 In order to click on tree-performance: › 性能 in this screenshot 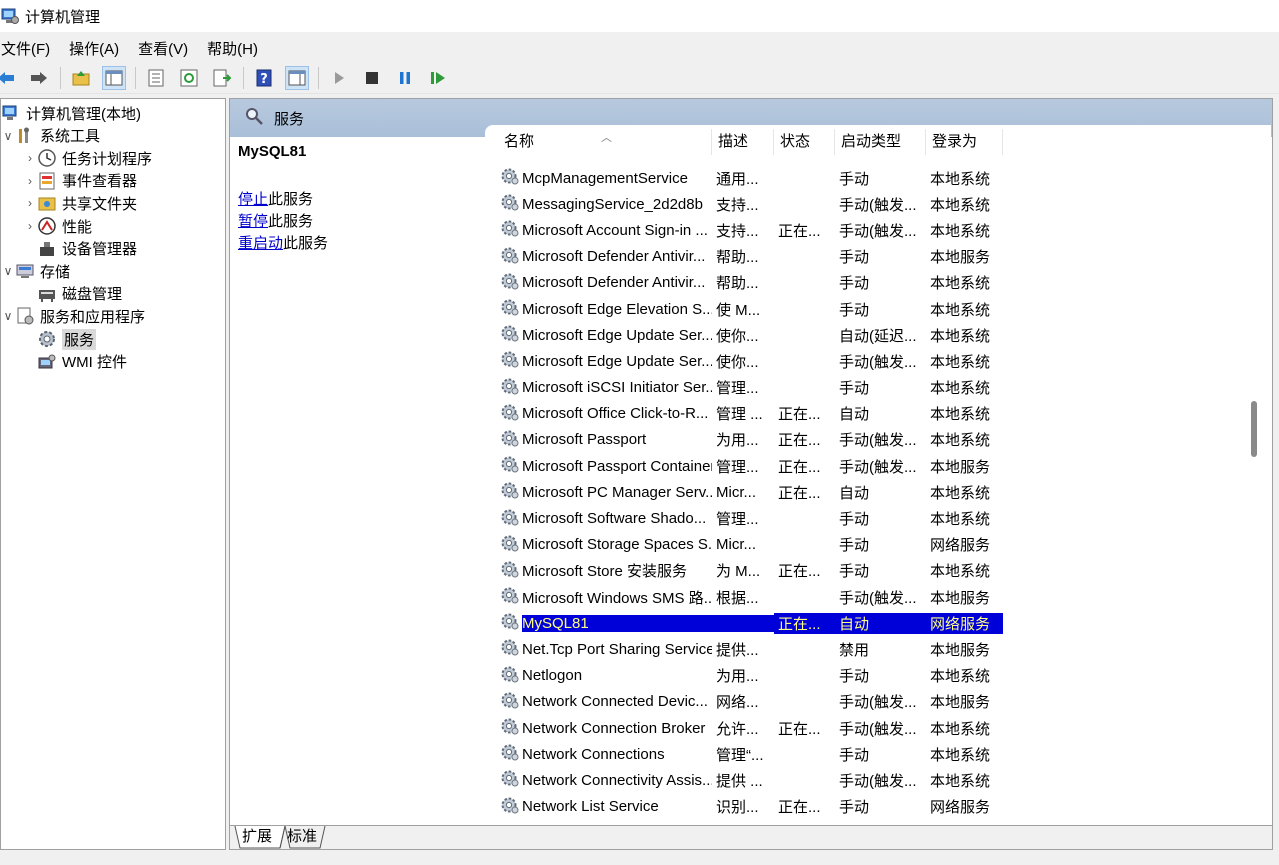, I will do `click(57, 226)`.